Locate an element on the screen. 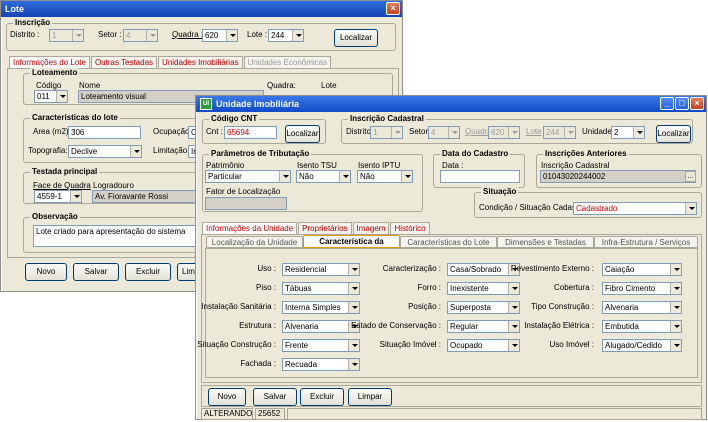 This screenshot has width=708, height=422. face-quadra-select: 4559-1 is located at coordinates (58, 196).